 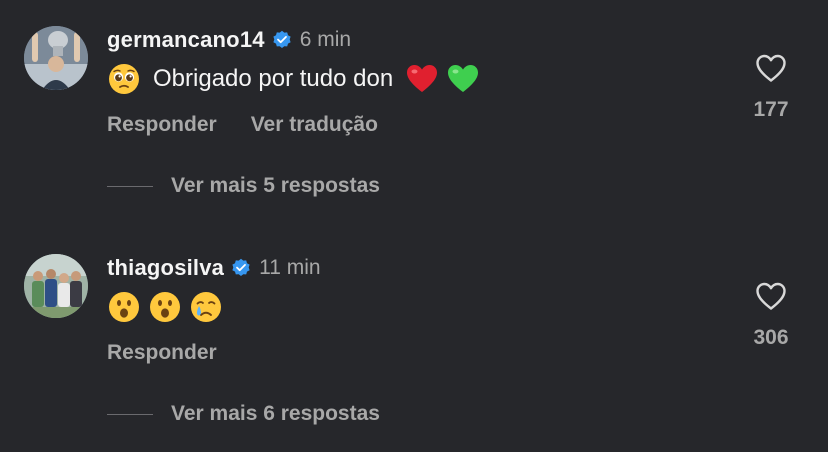 What do you see at coordinates (325, 39) in the screenshot?
I see `comment-time: 6 min` at bounding box center [325, 39].